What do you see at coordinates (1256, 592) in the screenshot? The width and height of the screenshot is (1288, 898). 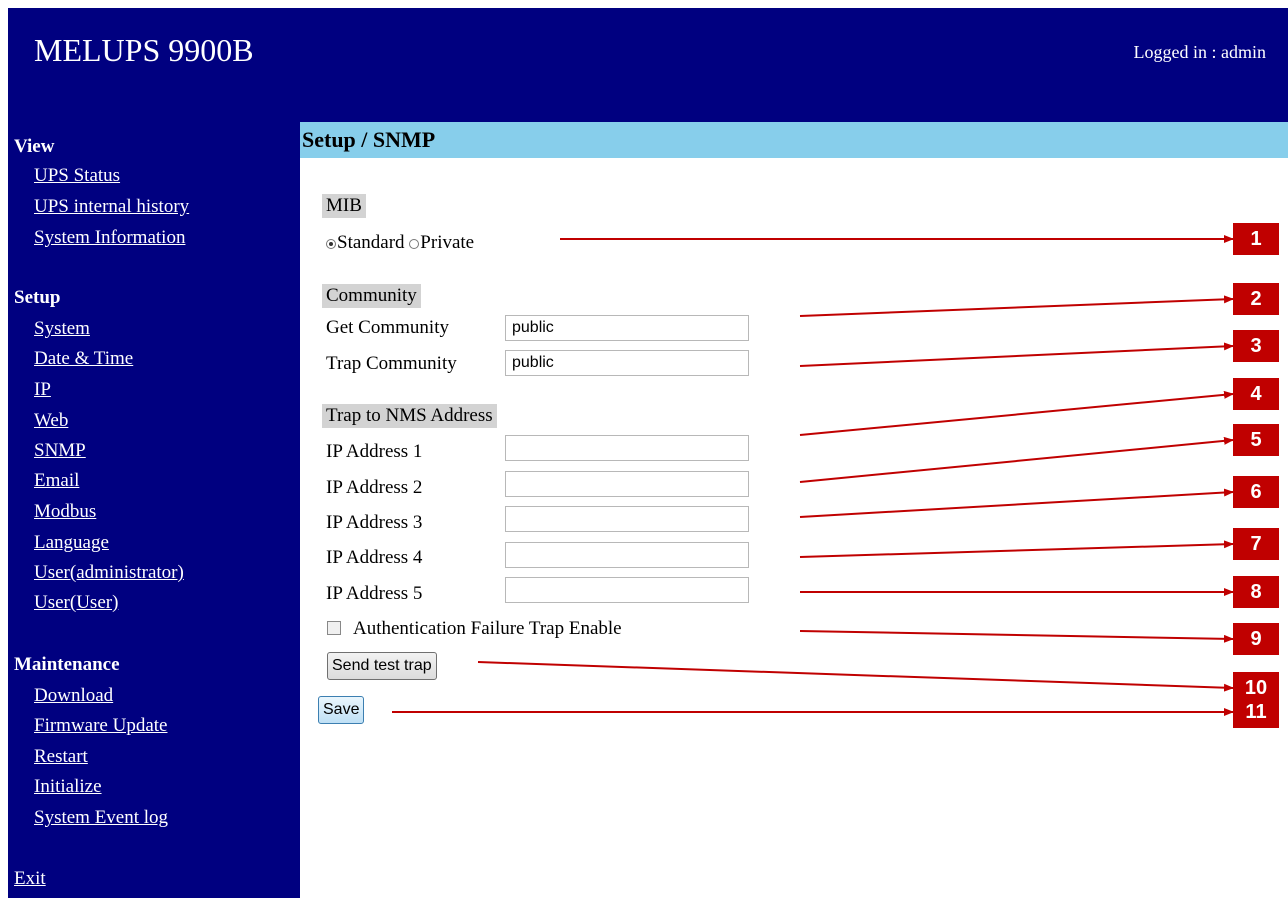 I see `callout-badge-8: 8` at bounding box center [1256, 592].